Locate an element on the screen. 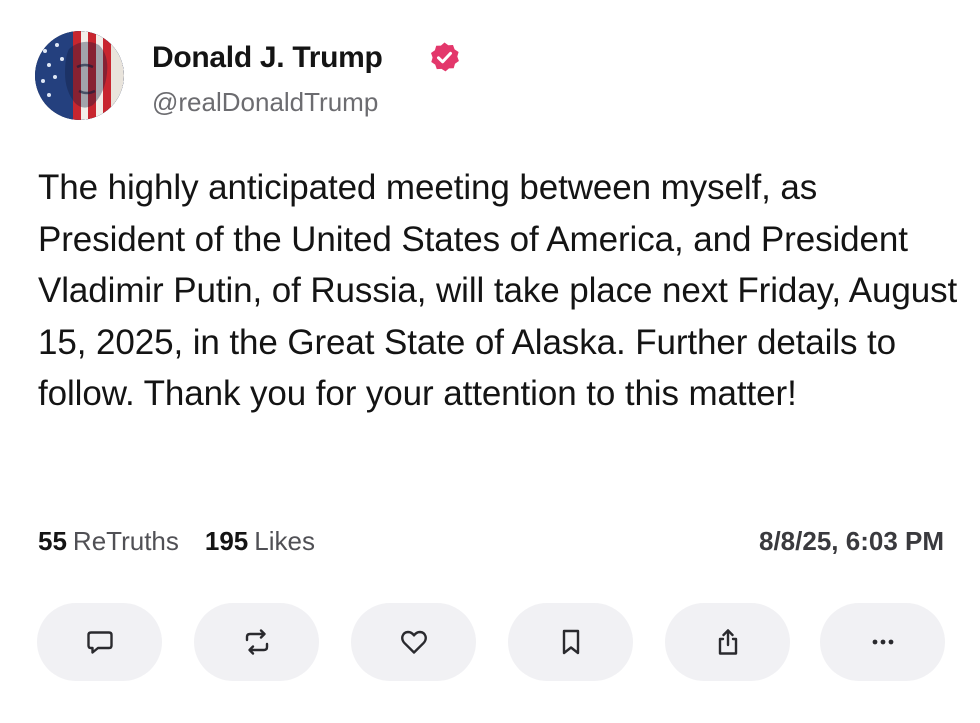  post-stats: 55 ReTruths 195 Likes is located at coordinates (189, 541).